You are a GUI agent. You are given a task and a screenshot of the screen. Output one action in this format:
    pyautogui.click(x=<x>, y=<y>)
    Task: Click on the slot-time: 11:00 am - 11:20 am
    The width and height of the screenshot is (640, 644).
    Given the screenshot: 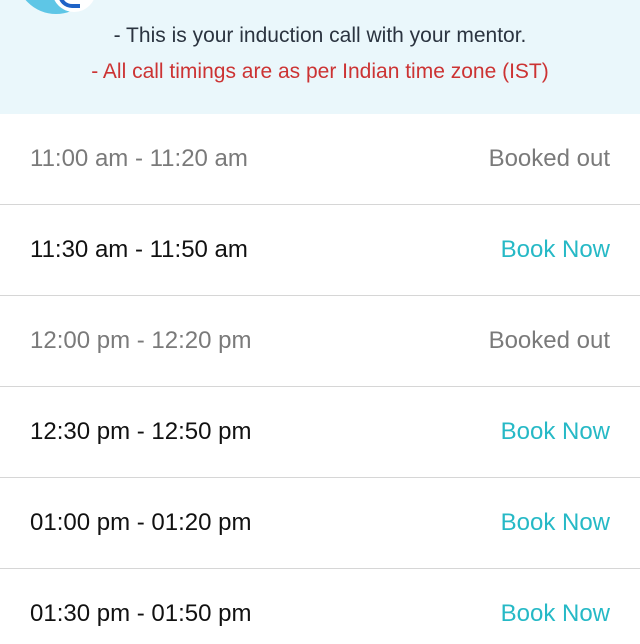 What is the action you would take?
    pyautogui.click(x=139, y=158)
    